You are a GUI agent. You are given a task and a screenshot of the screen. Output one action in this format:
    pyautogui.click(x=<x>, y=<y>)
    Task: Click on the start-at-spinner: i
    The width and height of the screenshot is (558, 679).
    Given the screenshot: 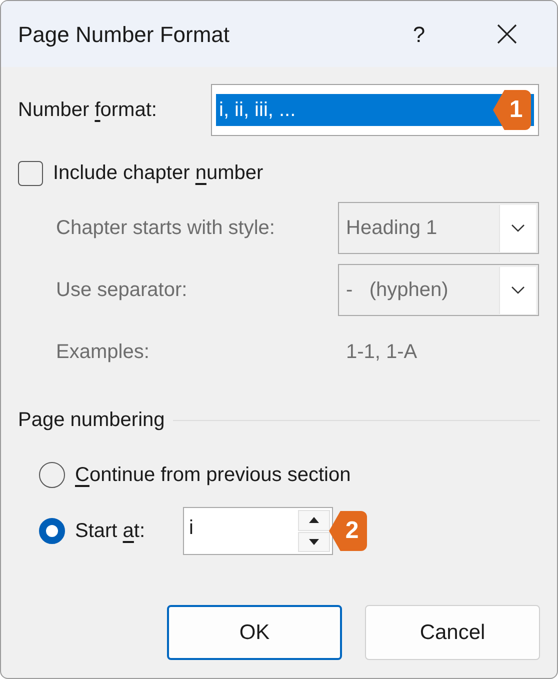 What is the action you would take?
    pyautogui.click(x=258, y=531)
    